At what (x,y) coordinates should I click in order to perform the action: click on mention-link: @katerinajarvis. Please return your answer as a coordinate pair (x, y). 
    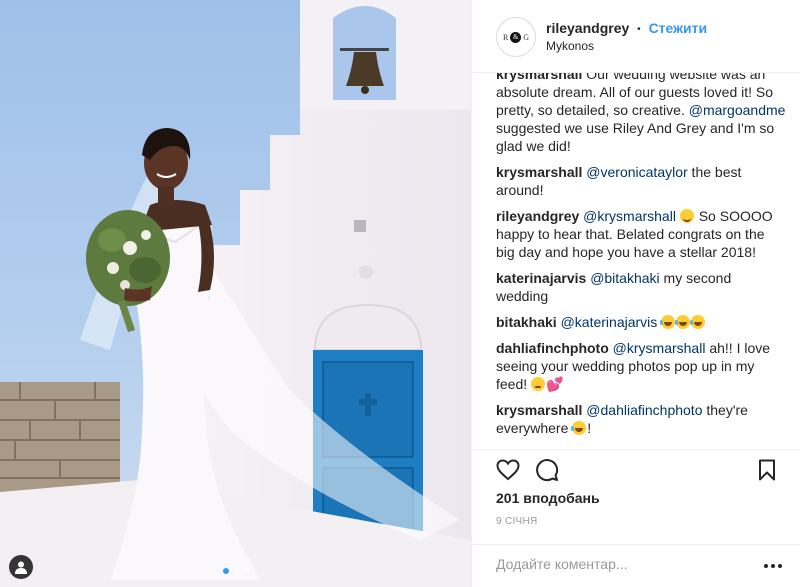
    Looking at the image, I should click on (609, 322).